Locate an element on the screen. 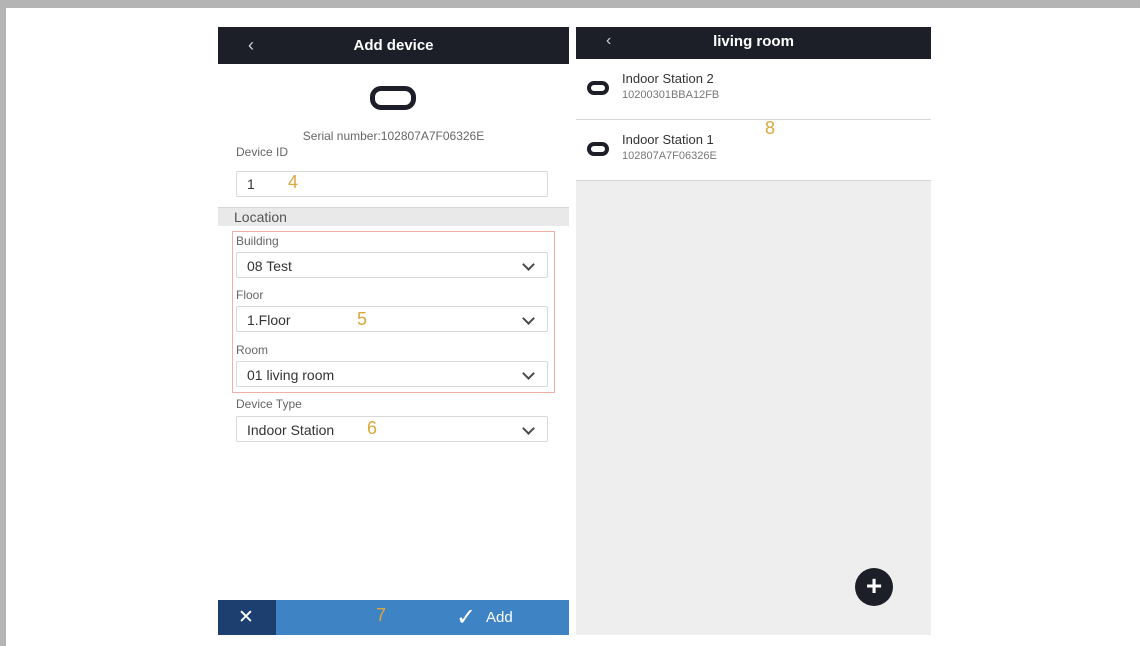 This screenshot has width=1140, height=646. page-title: Add device is located at coordinates (393, 45).